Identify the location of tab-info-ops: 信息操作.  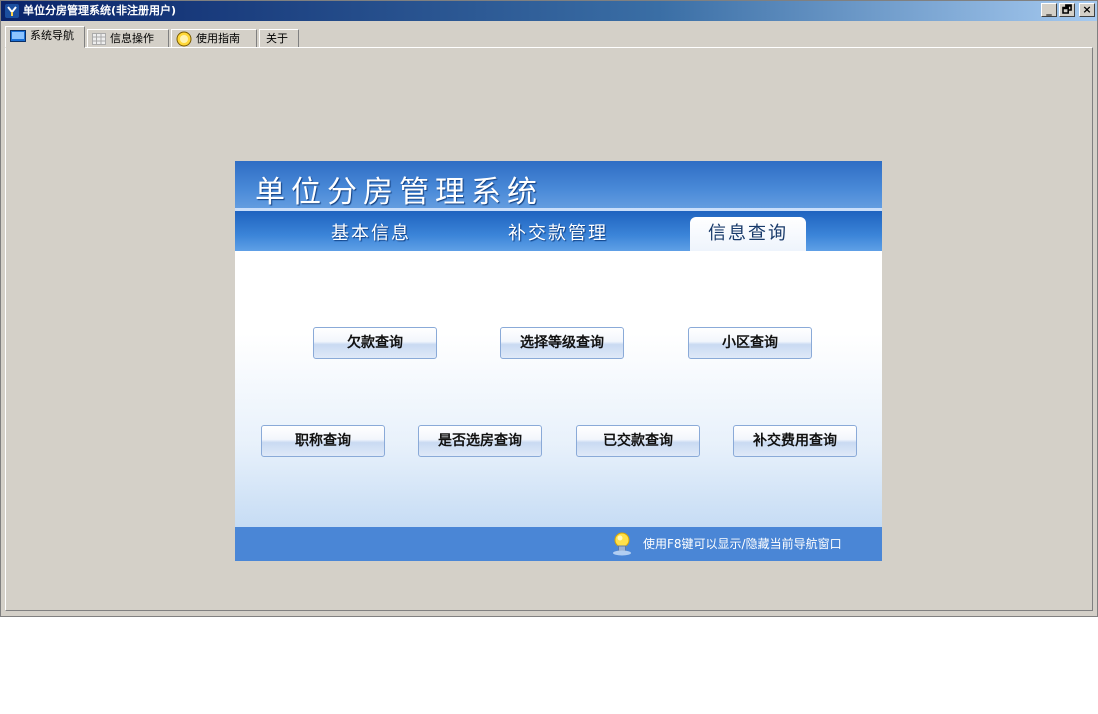
(128, 38).